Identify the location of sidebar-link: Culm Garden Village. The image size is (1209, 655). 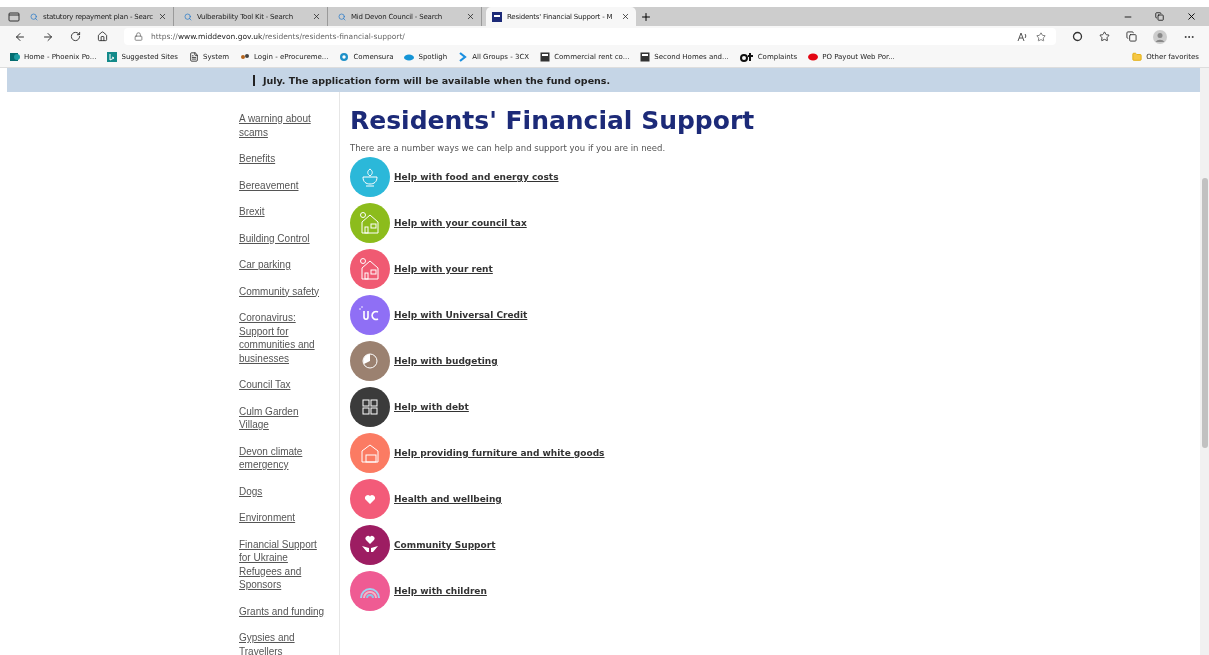
(285, 418).